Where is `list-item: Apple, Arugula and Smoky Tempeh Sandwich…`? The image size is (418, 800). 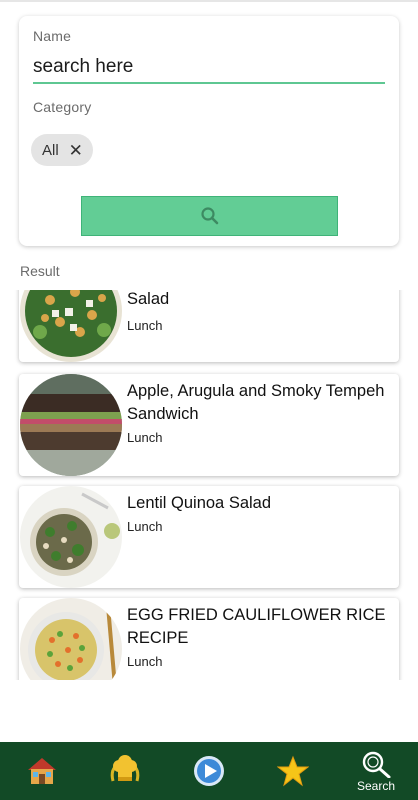
list-item: Apple, Arugula and Smoky Tempeh Sandwich… is located at coordinates (209, 425).